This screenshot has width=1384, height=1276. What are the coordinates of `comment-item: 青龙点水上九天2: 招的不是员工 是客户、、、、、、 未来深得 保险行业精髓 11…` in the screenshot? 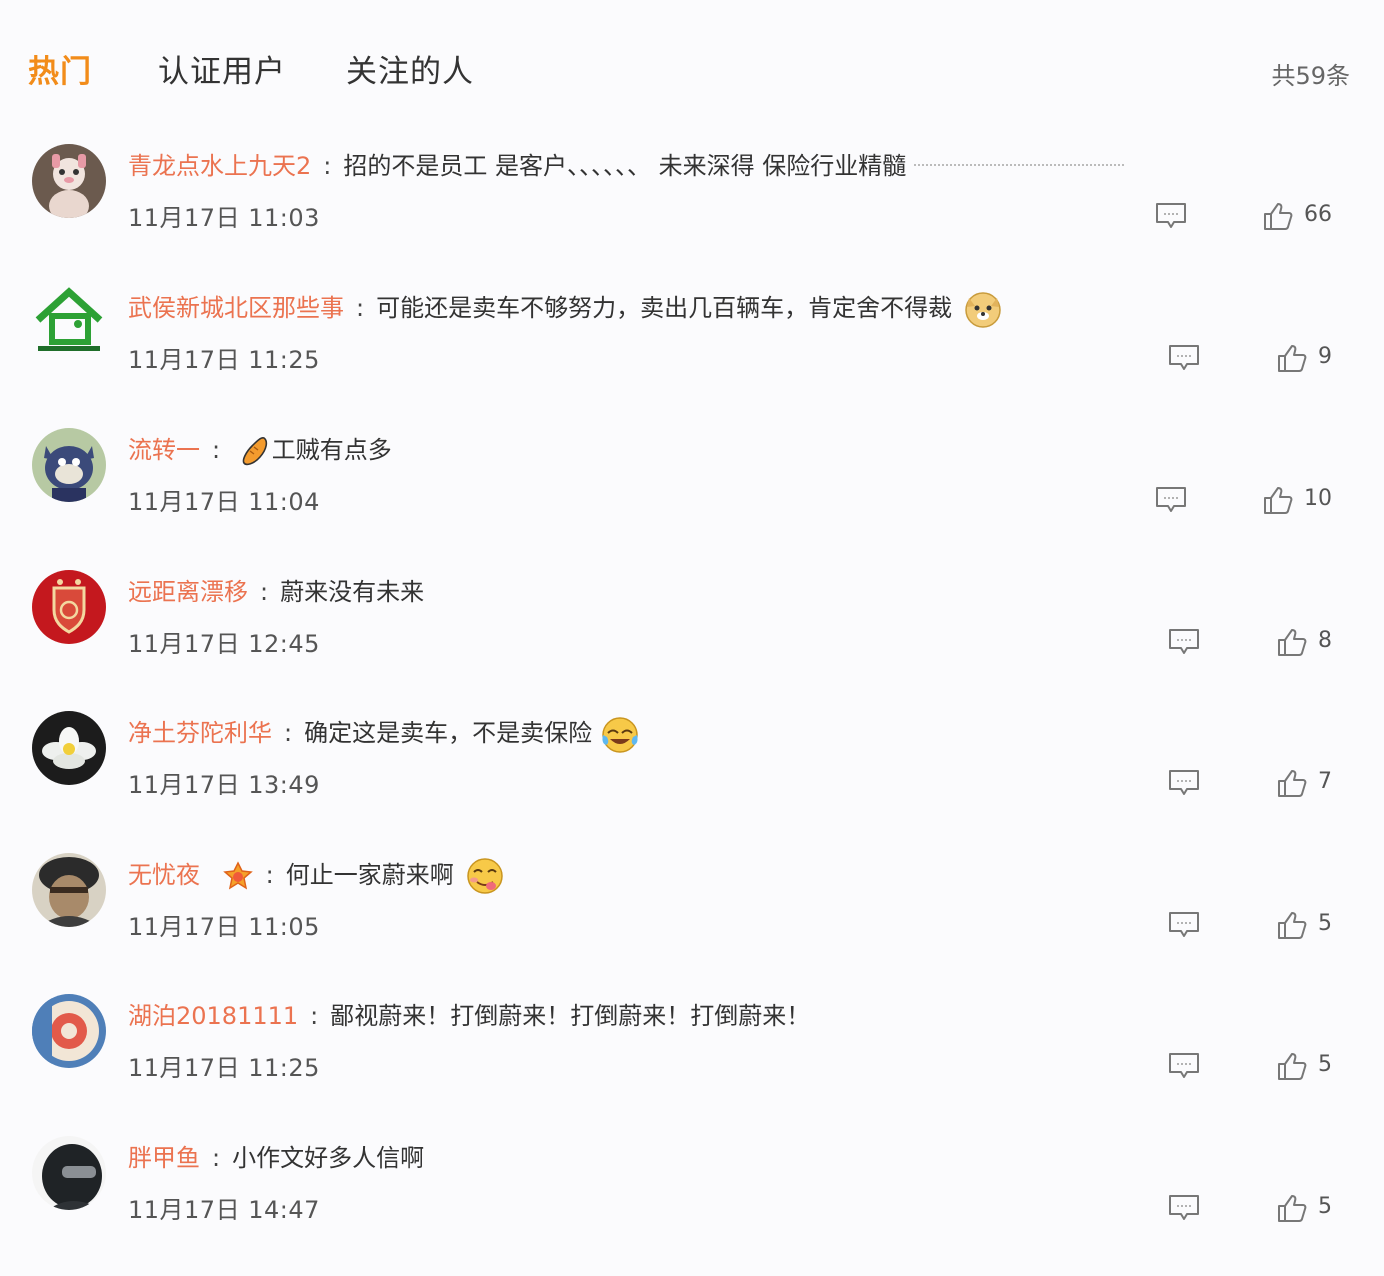 It's located at (692, 214).